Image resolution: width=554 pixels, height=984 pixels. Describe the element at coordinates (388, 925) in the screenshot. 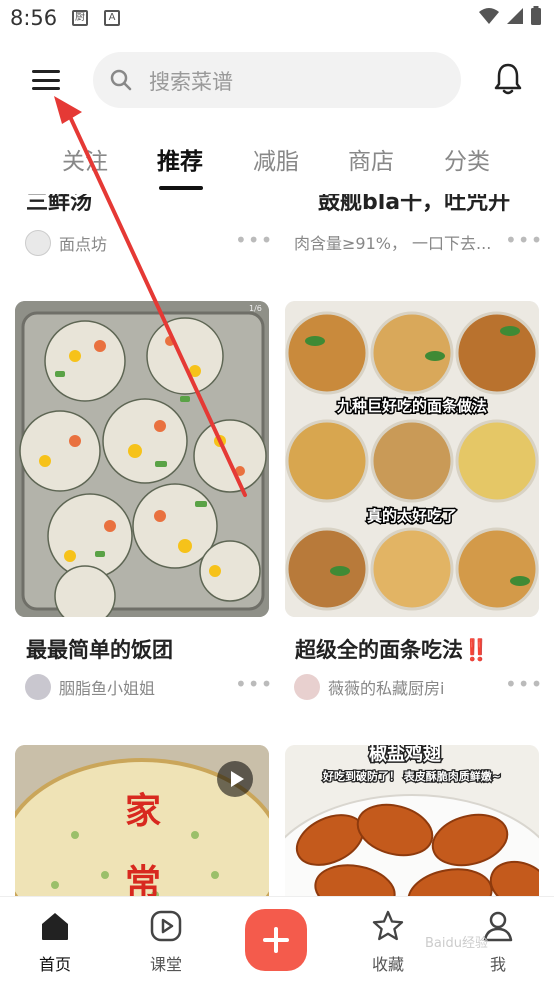

I see `star-icon` at that location.